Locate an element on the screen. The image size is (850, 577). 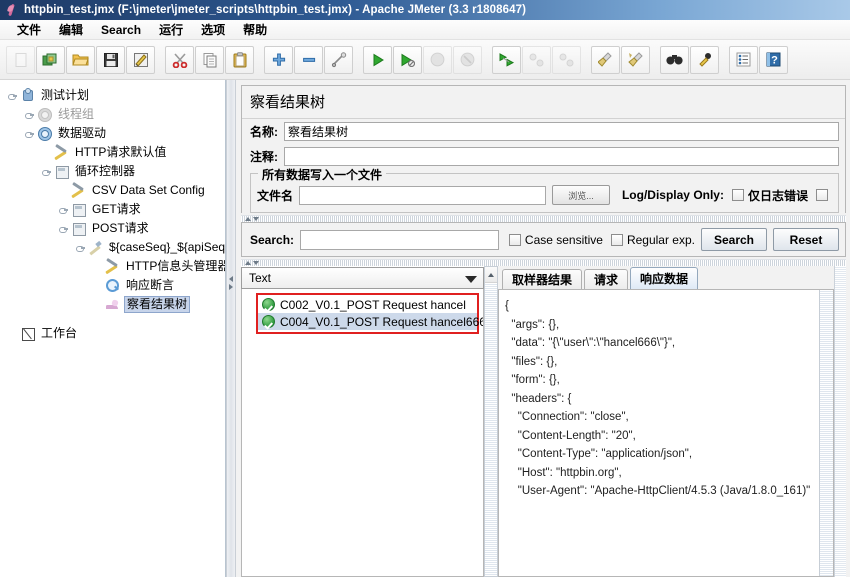
collapse-down-arrow-icon is located at coordinates (256, 219).